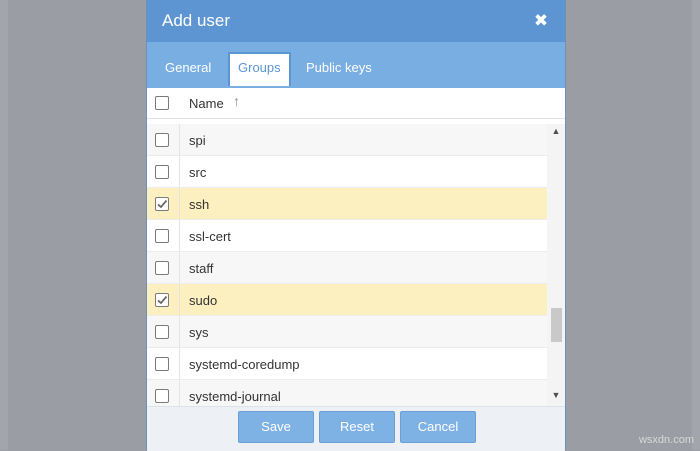  I want to click on background-panel-right, so click(696, 225).